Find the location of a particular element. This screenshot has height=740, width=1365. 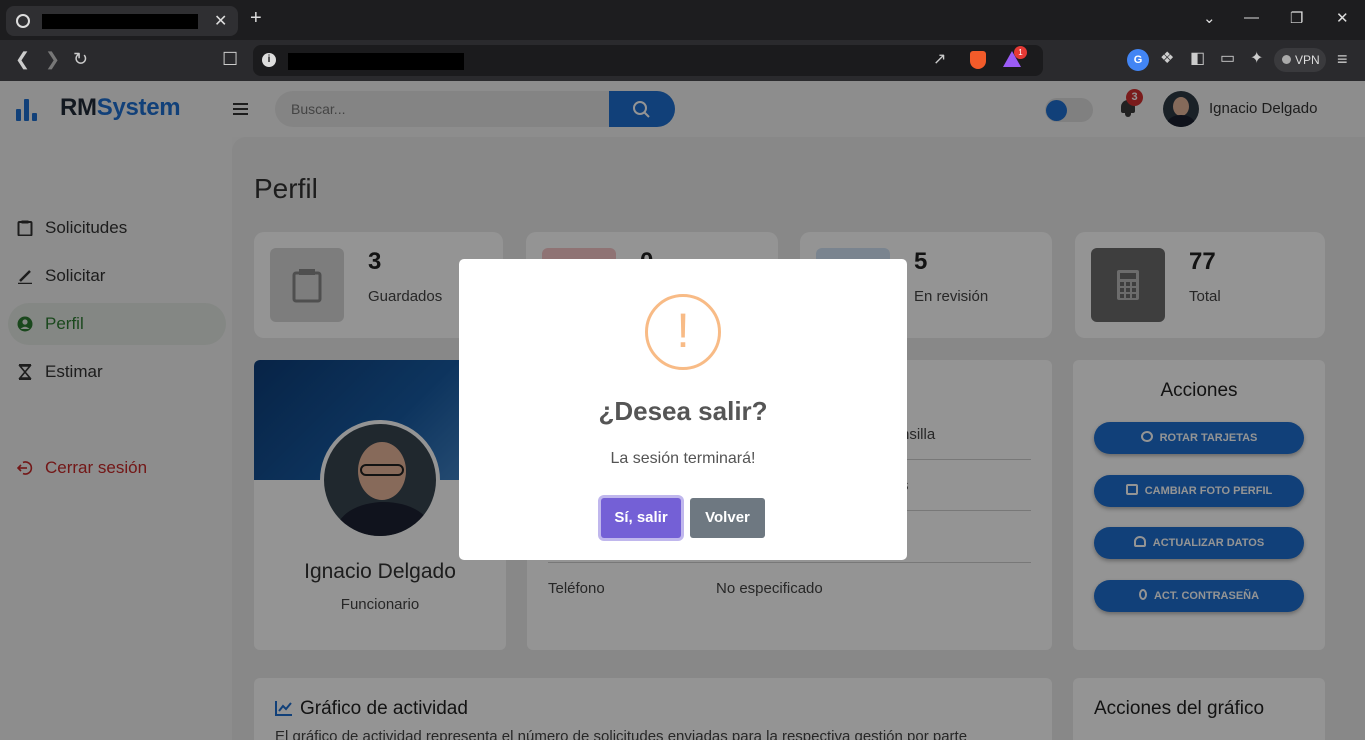

close-window-button: ✕ is located at coordinates (1342, 18).